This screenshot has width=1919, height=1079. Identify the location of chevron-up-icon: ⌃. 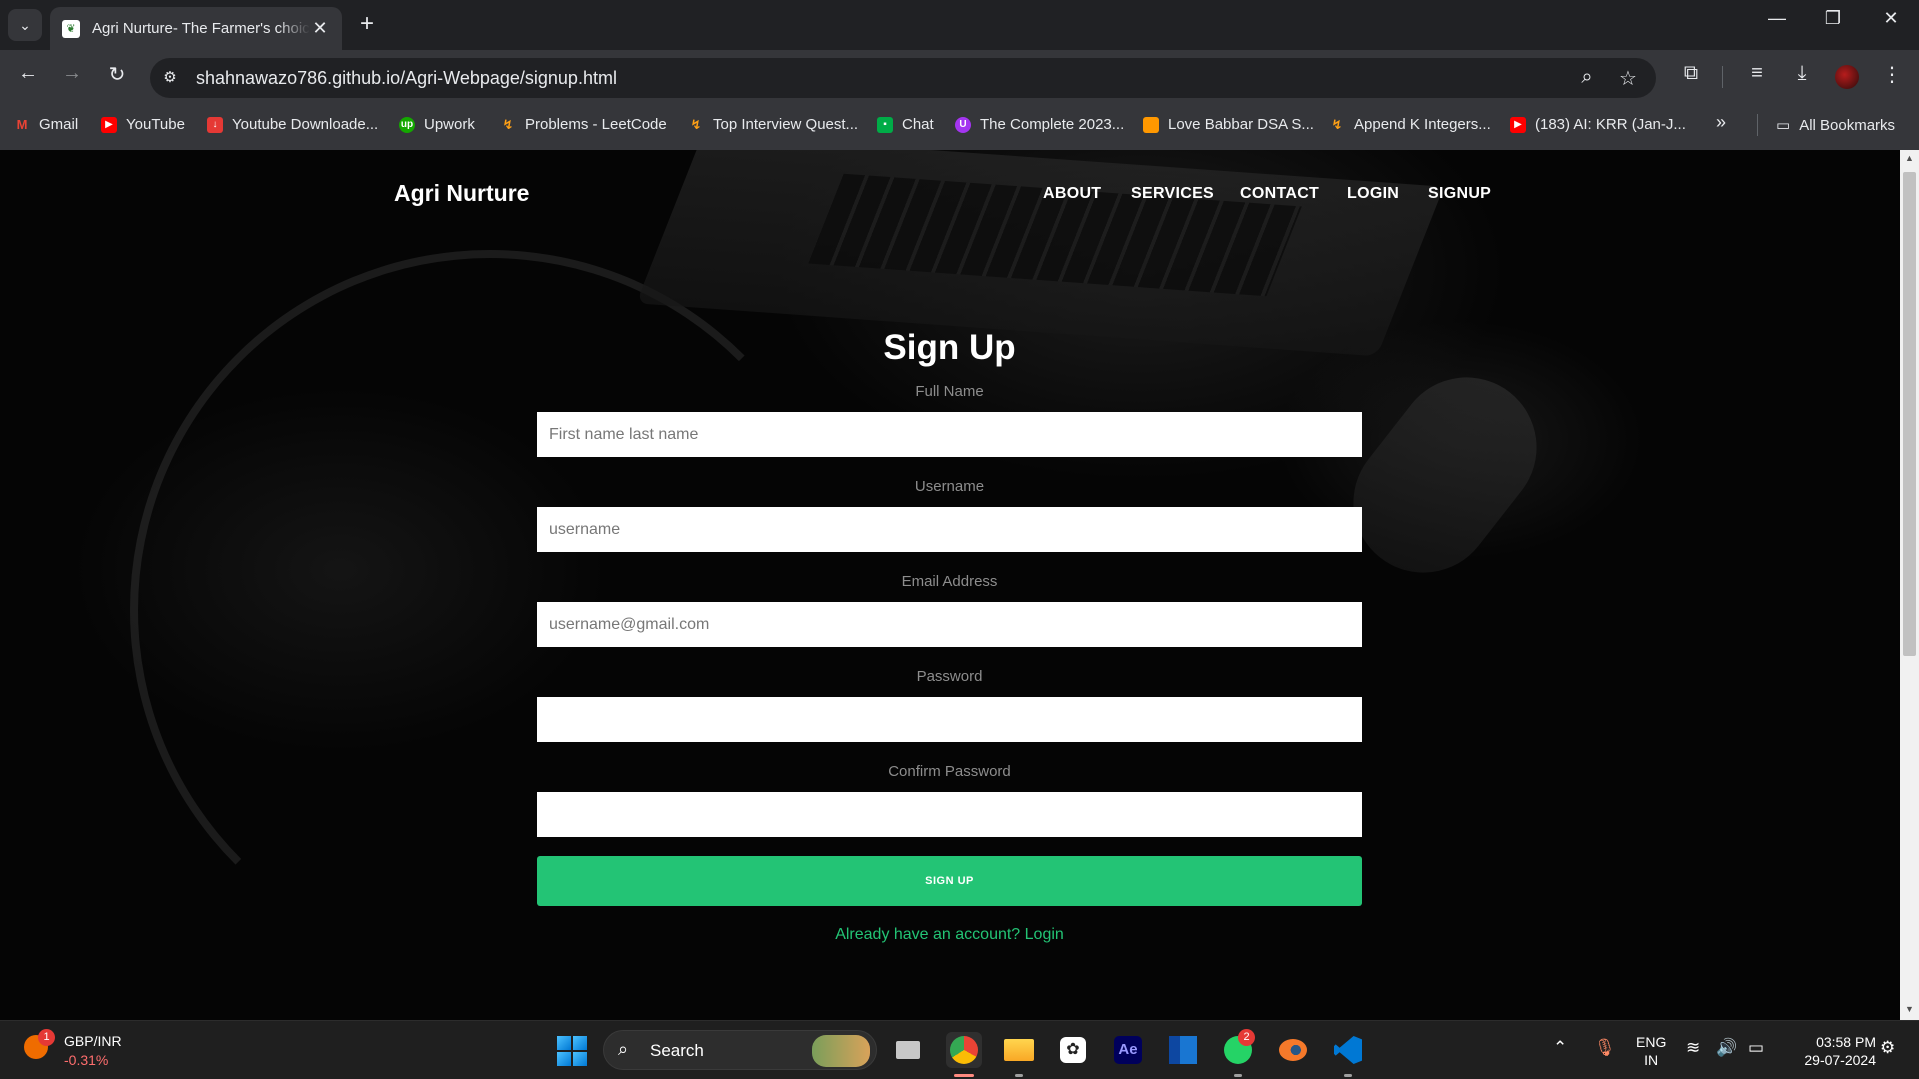
(1560, 1048).